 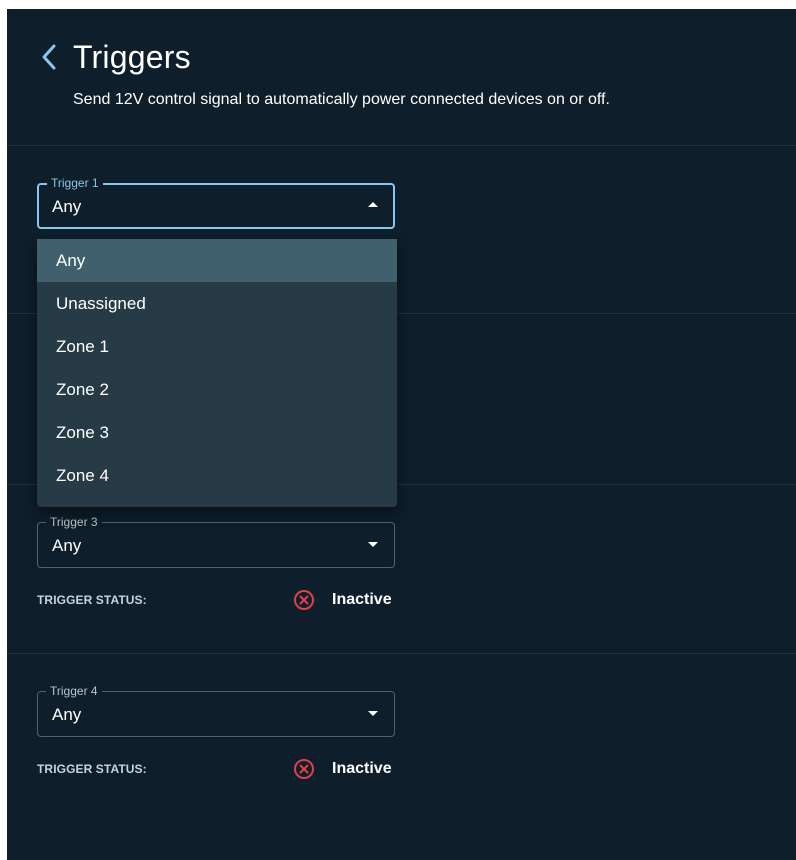 I want to click on dropdown-option-any: Any, so click(x=217, y=260).